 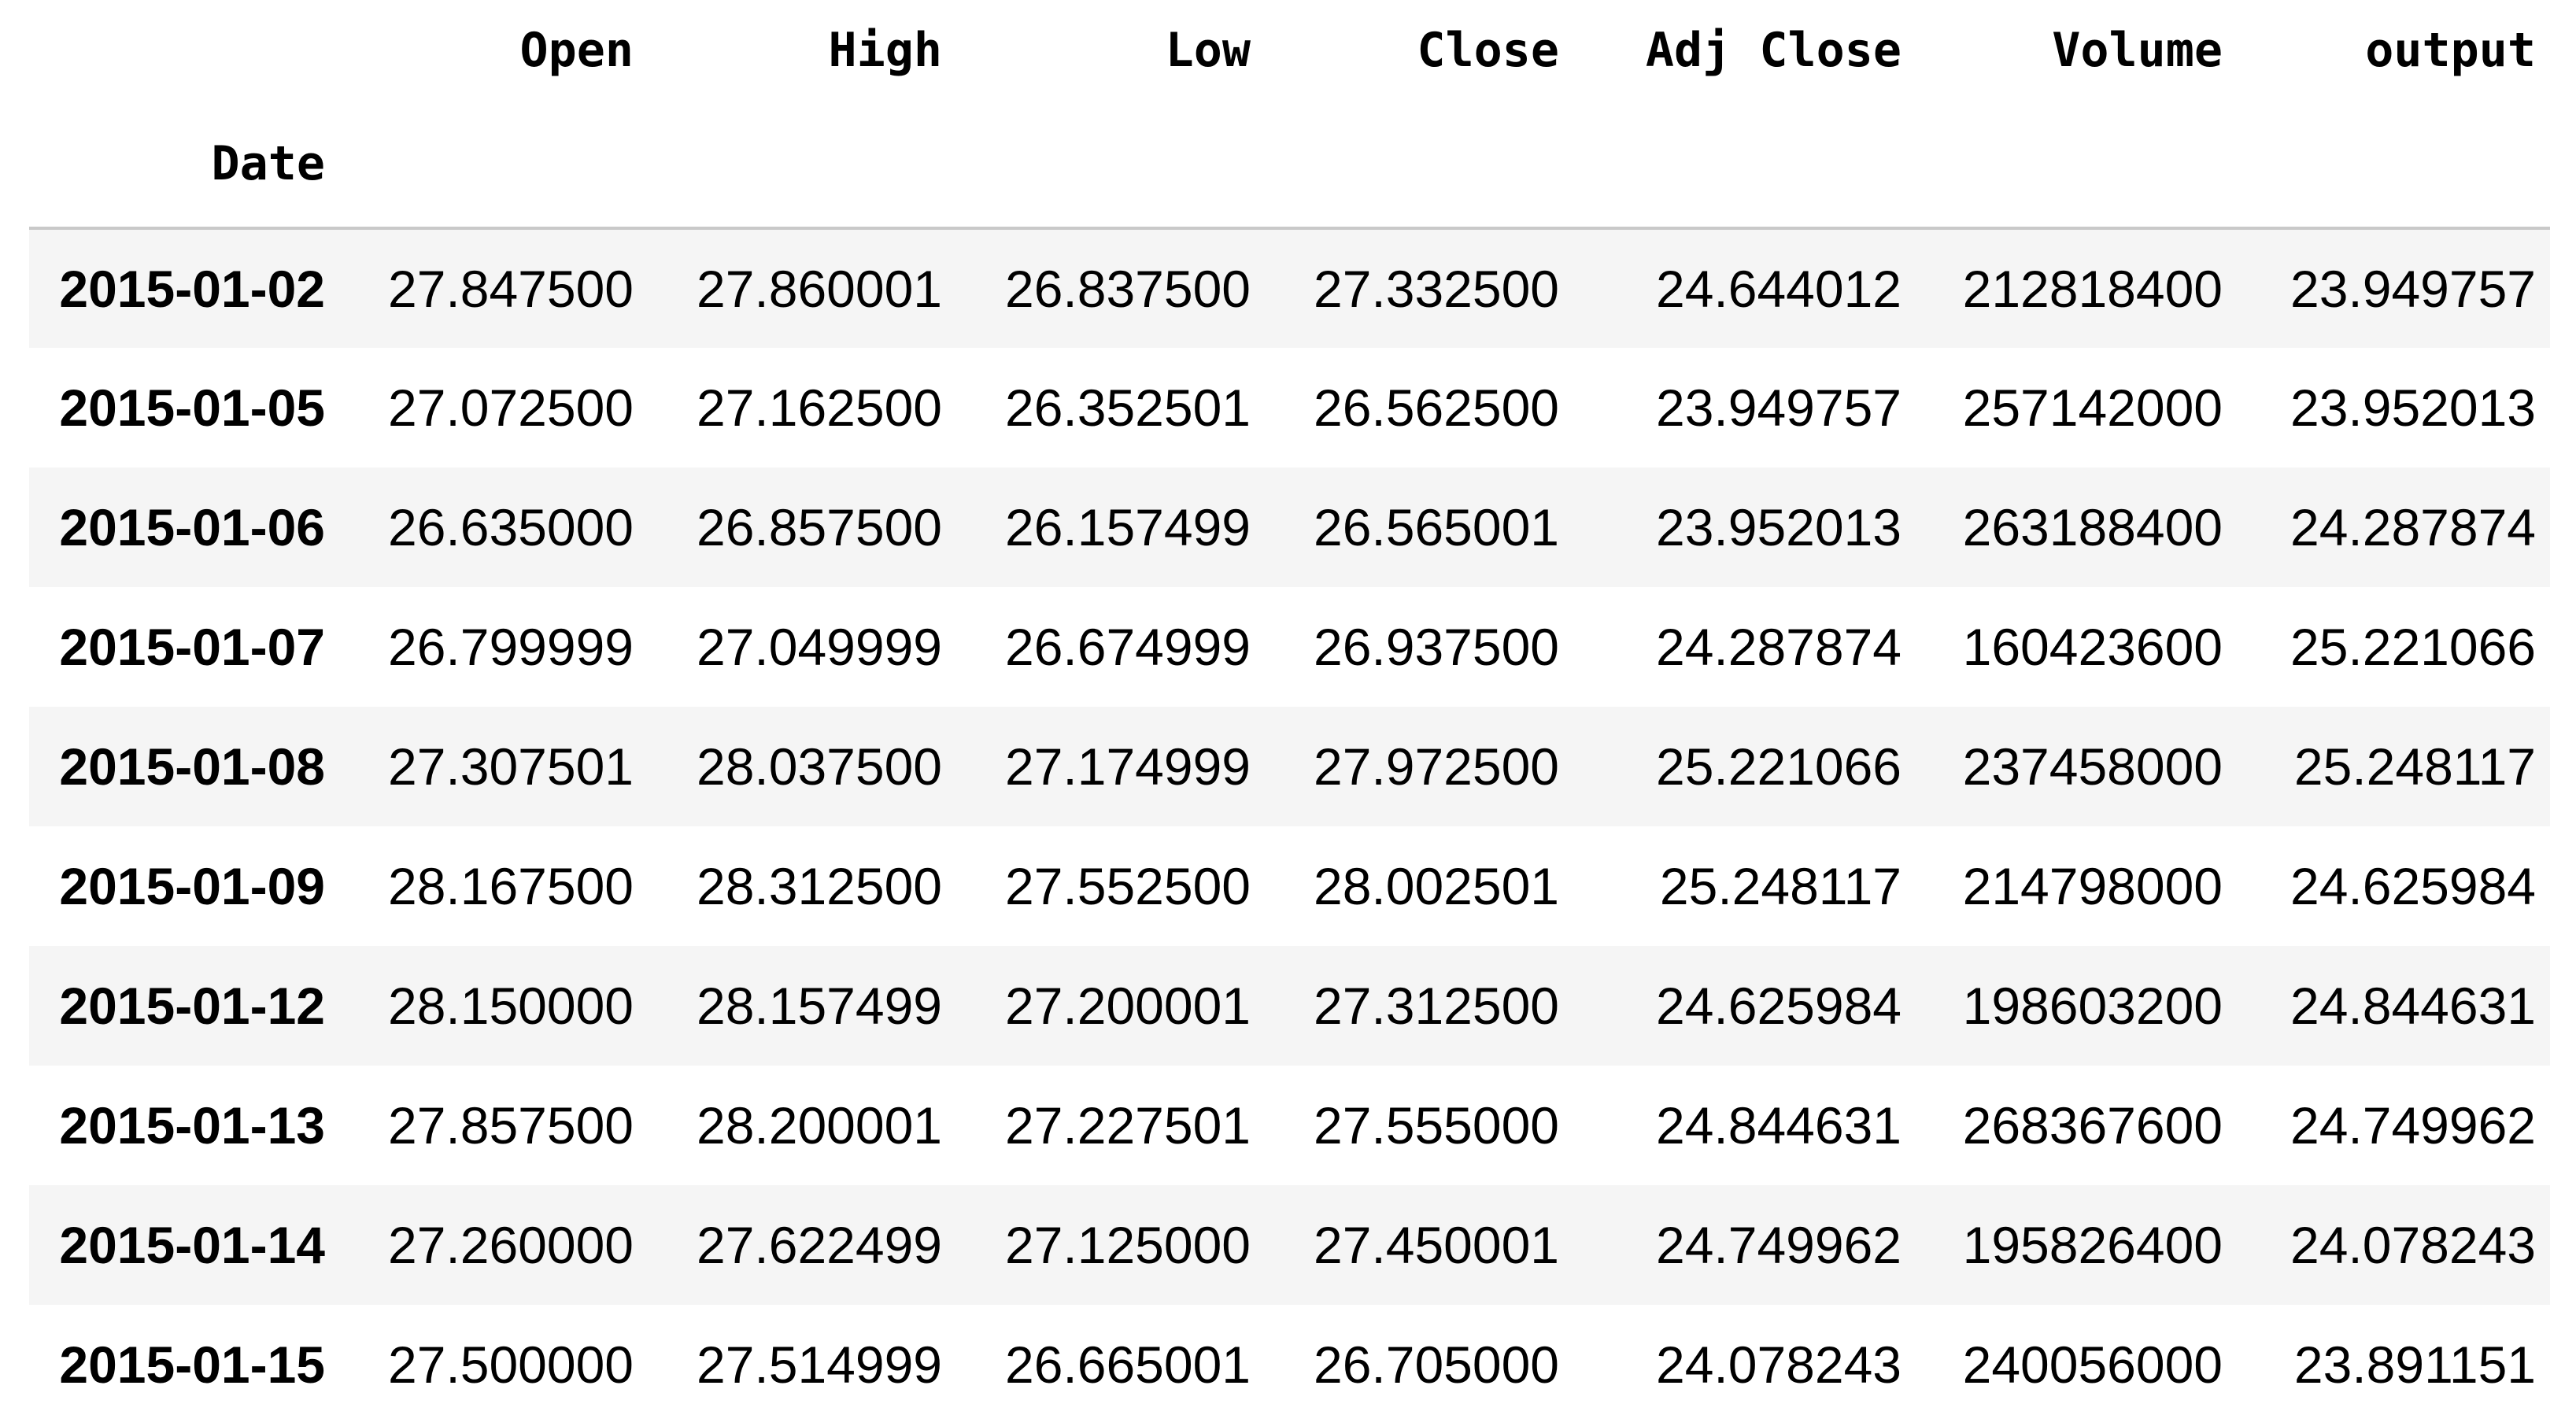 I want to click on cell-low: 27.552500, so click(x=1128, y=886).